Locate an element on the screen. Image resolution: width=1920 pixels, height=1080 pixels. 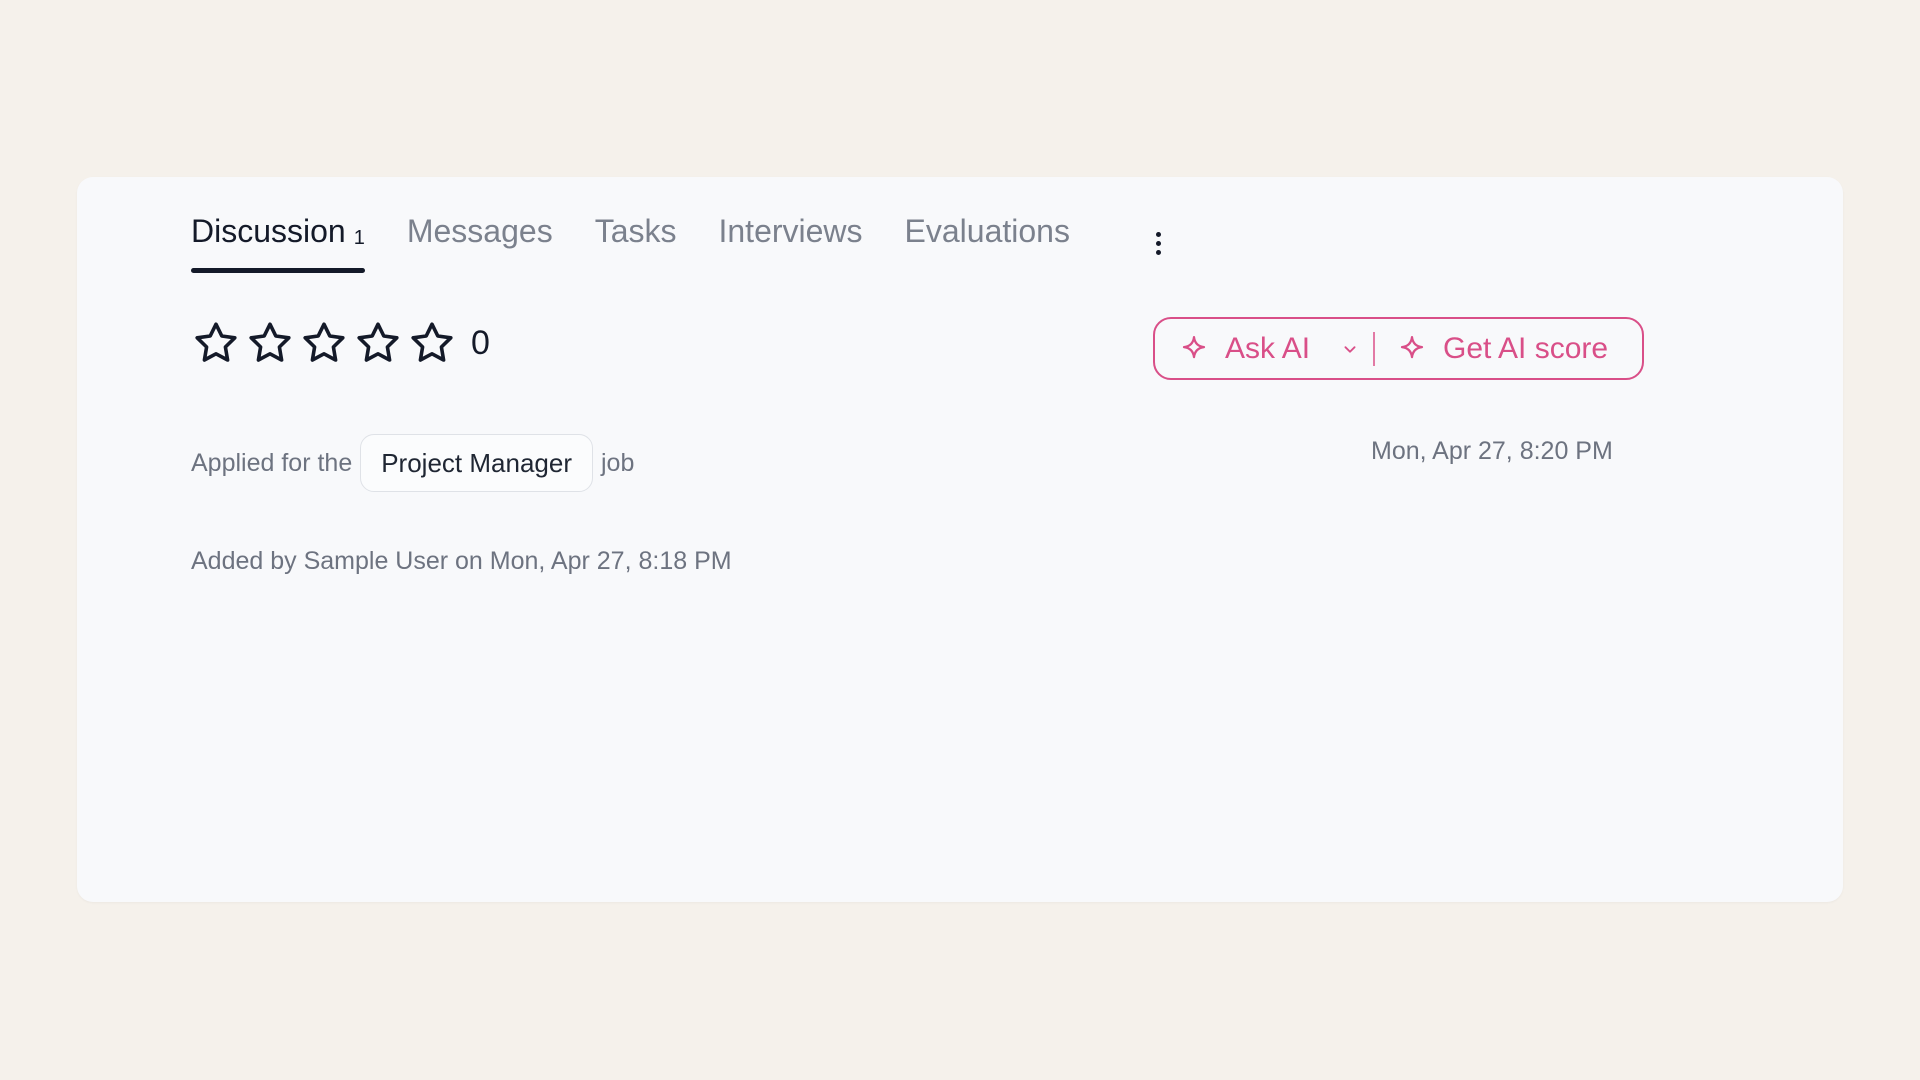
ask-ai-label: Ask AI is located at coordinates (1268, 348).